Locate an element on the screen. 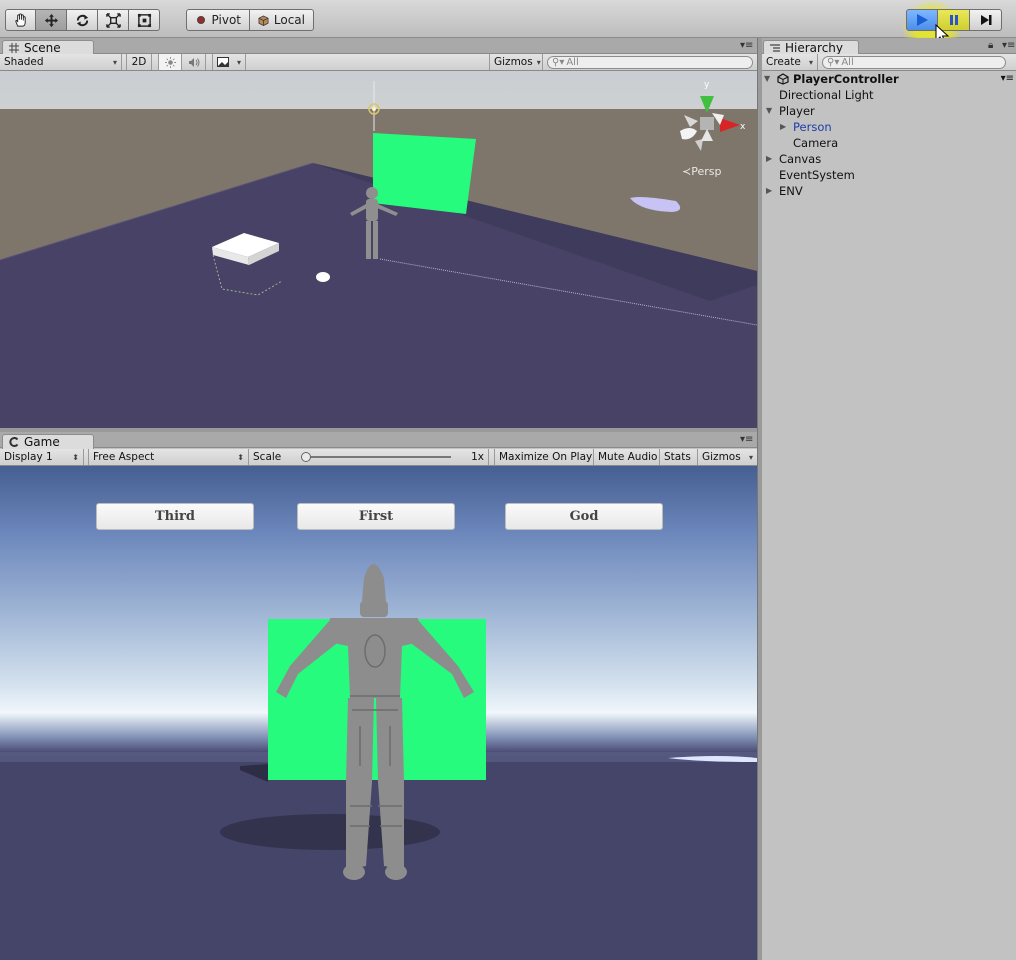  game-tabstrip: Game ▾≡ is located at coordinates (378, 440).